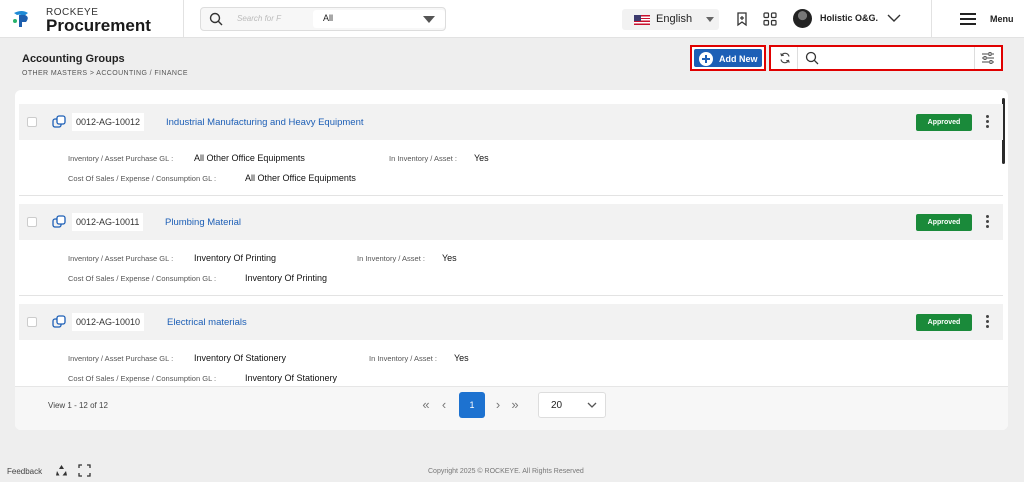 Image resolution: width=1024 pixels, height=482 pixels. What do you see at coordinates (235, 258) in the screenshot?
I see `purchase-gl-value: Inventory Of Printing` at bounding box center [235, 258].